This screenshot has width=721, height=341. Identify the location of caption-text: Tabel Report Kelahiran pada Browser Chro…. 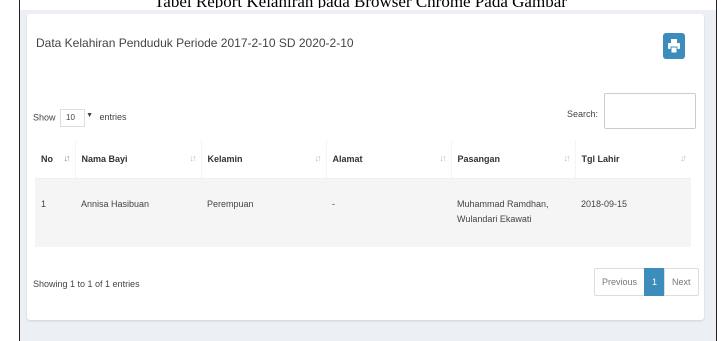
(360, 4).